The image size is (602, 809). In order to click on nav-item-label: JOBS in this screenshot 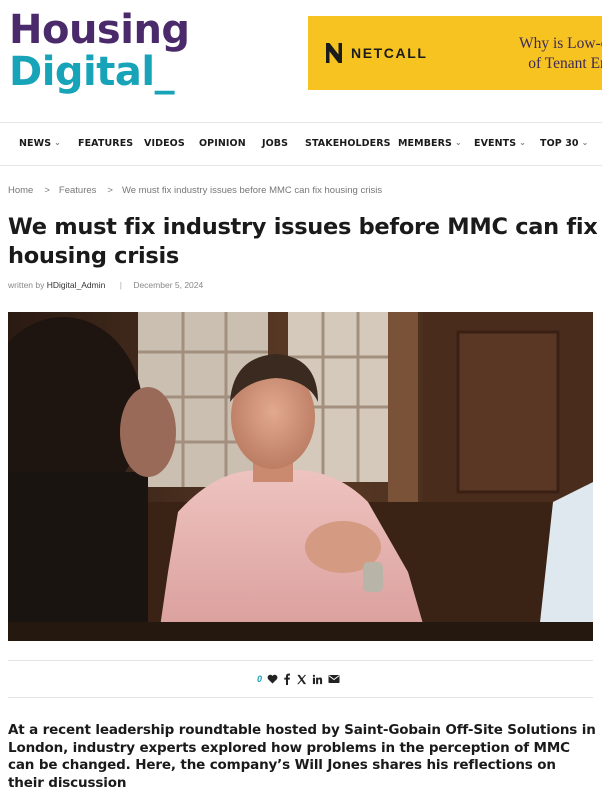, I will do `click(275, 143)`.